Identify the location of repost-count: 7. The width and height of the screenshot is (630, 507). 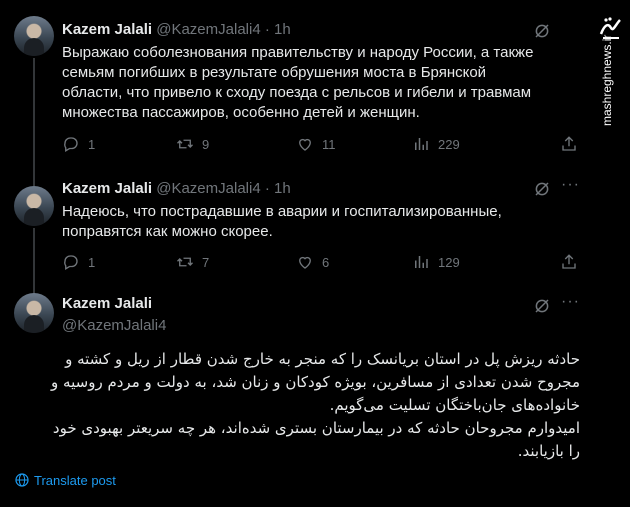
(206, 262).